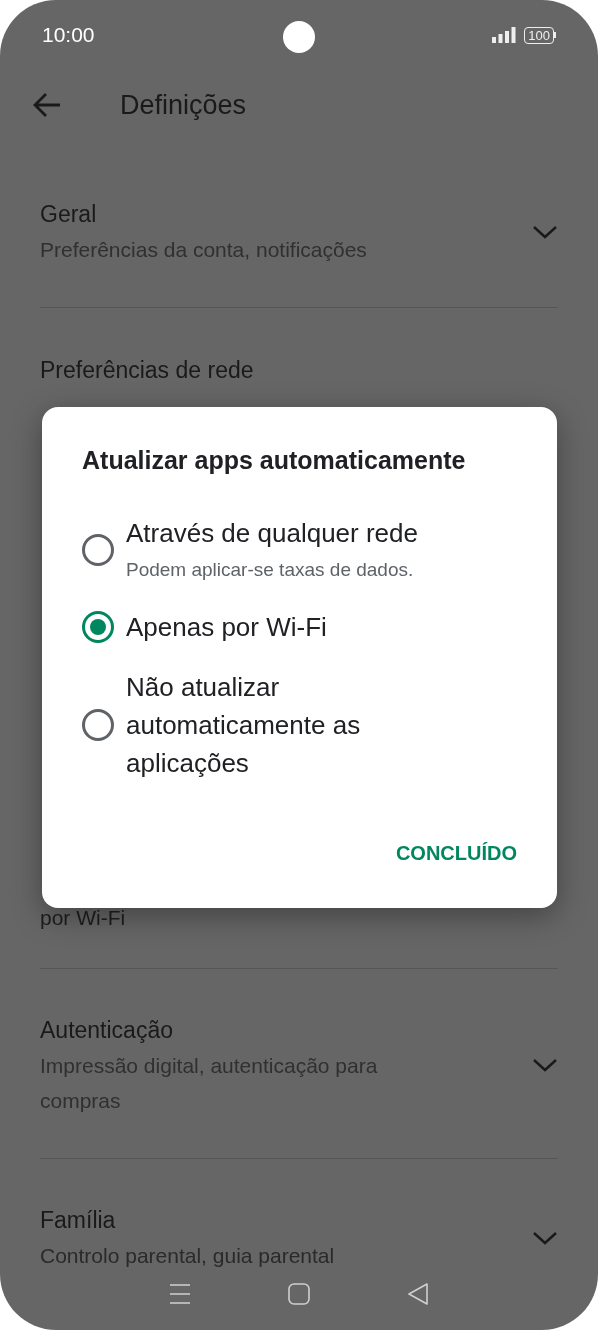 This screenshot has width=598, height=1330. Describe the element at coordinates (286, 725) in the screenshot. I see `option-label: Não atualizar automaticamente as aplicações` at that location.